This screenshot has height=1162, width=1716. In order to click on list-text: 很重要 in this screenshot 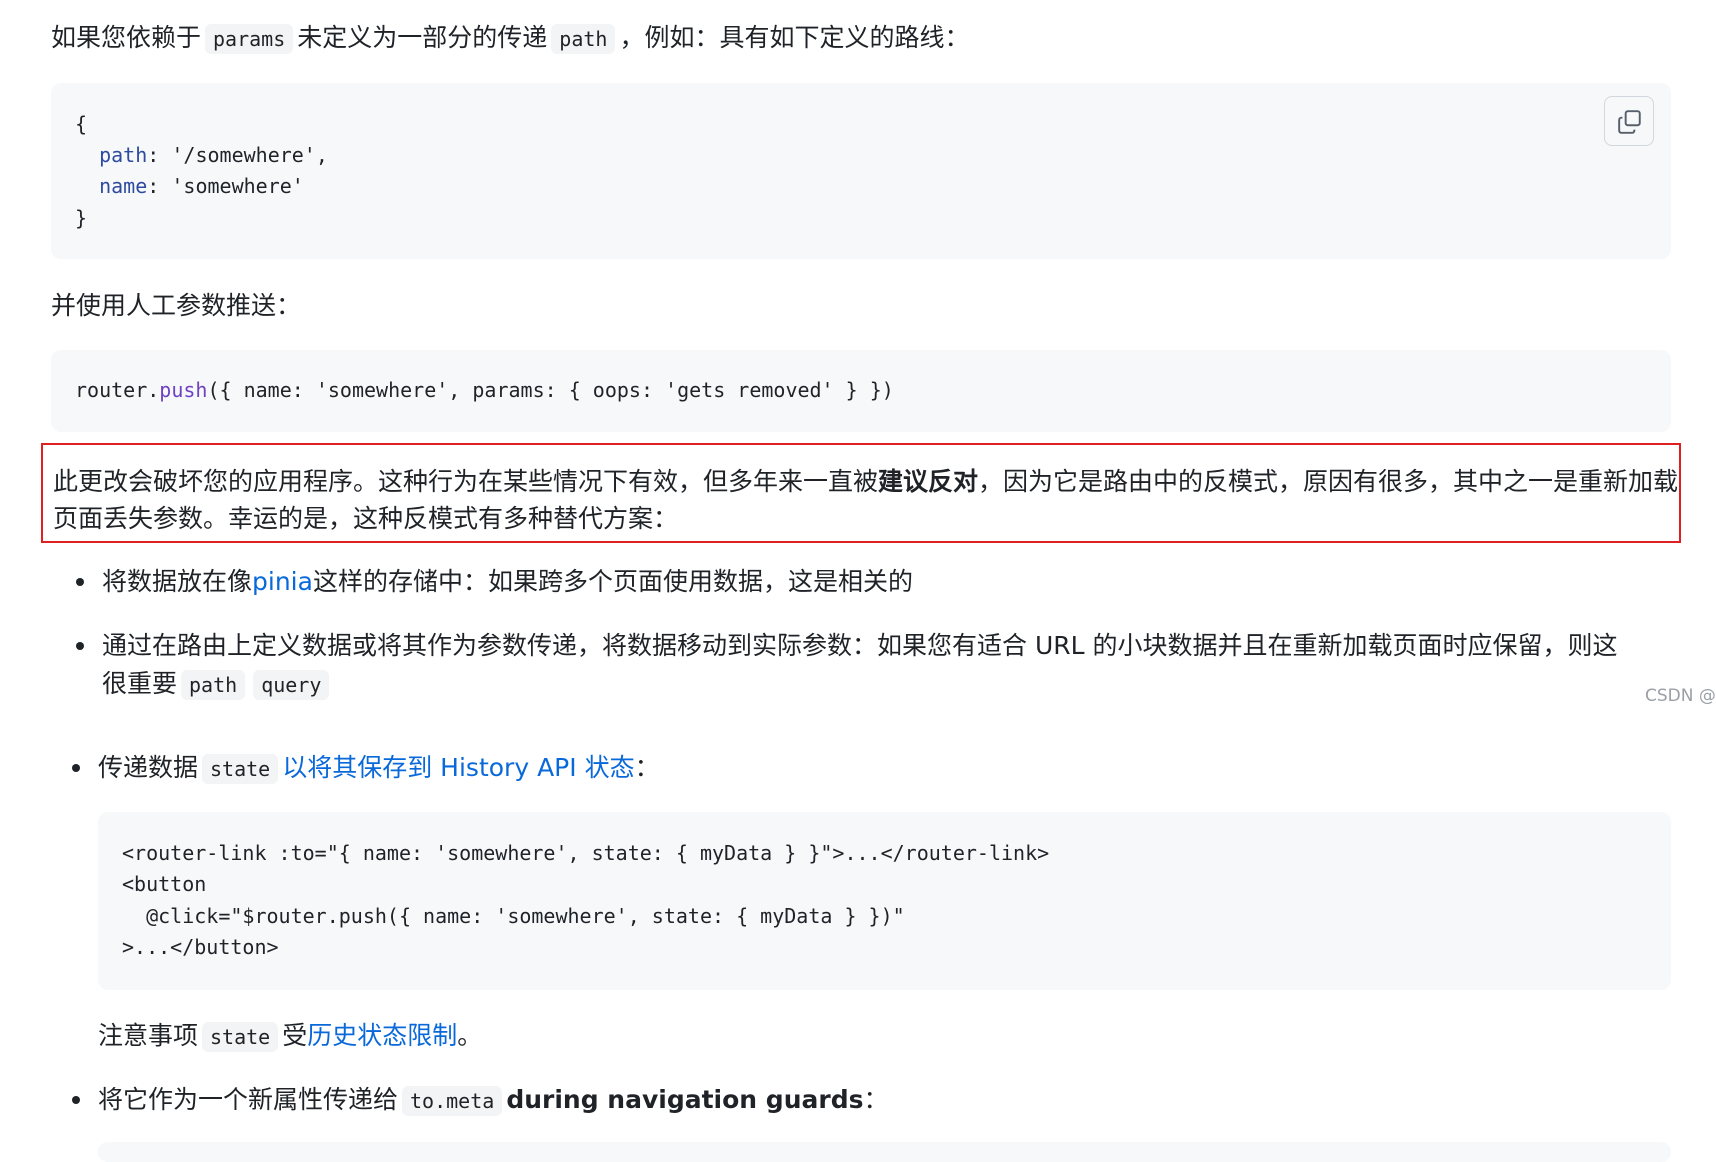, I will do `click(140, 683)`.